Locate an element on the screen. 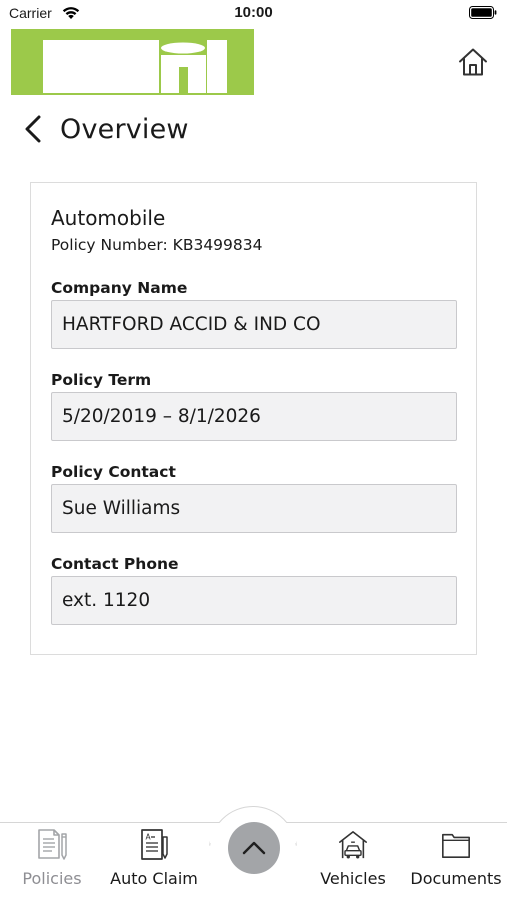 This screenshot has height=900, width=507. tab-policies-label: Policies is located at coordinates (52, 878).